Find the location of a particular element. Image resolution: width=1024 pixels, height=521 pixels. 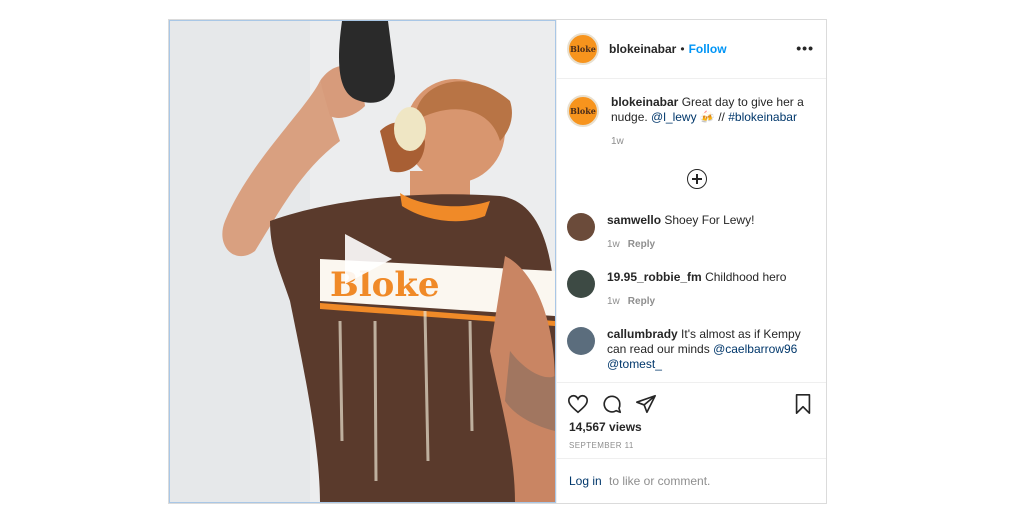

login-link: Log in is located at coordinates (585, 481).